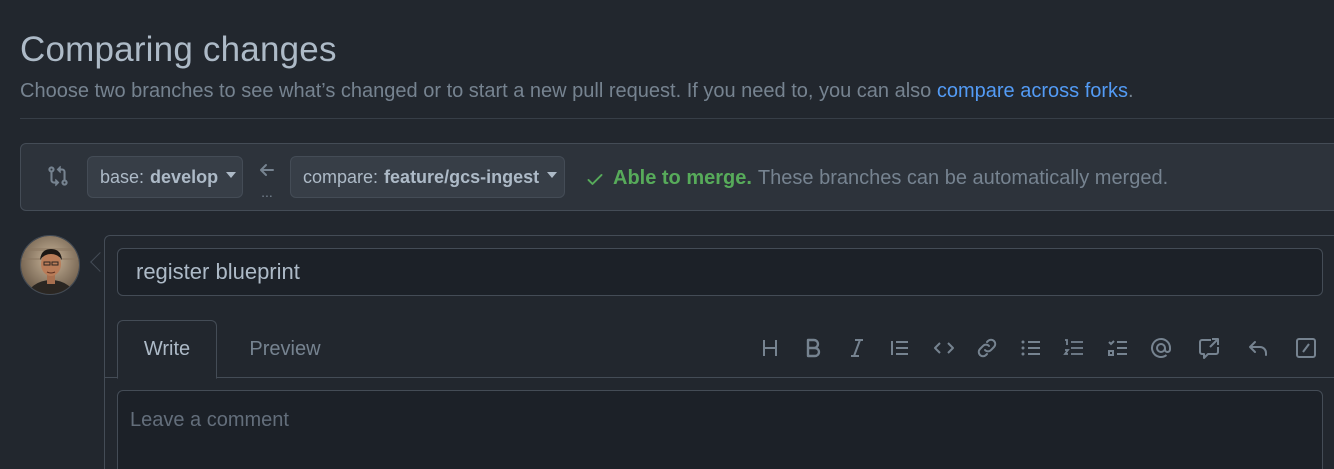 This screenshot has width=1334, height=469. Describe the element at coordinates (178, 49) in the screenshot. I see `page-title: Comparing changes` at that location.